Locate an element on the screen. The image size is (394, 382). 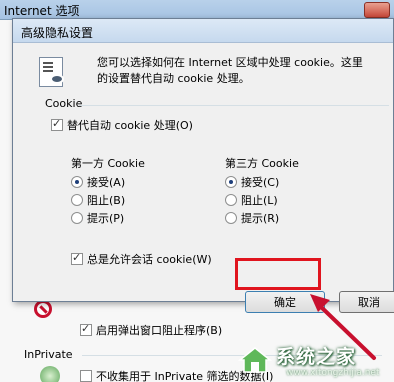
first-party-accept-label: 接受(A) is located at coordinates (106, 182).